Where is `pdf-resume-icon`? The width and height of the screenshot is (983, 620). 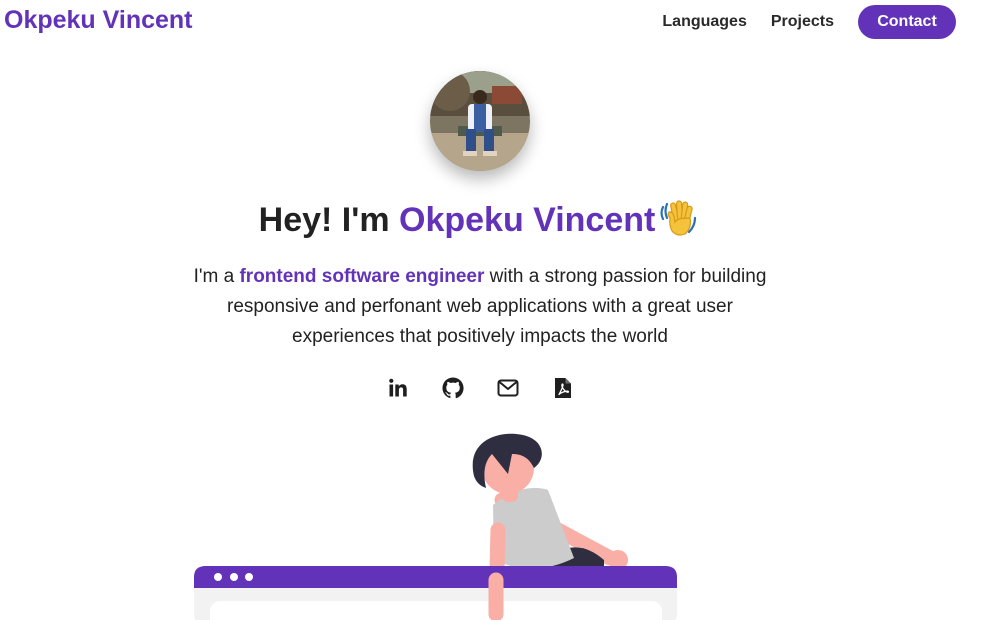 pdf-resume-icon is located at coordinates (563, 390).